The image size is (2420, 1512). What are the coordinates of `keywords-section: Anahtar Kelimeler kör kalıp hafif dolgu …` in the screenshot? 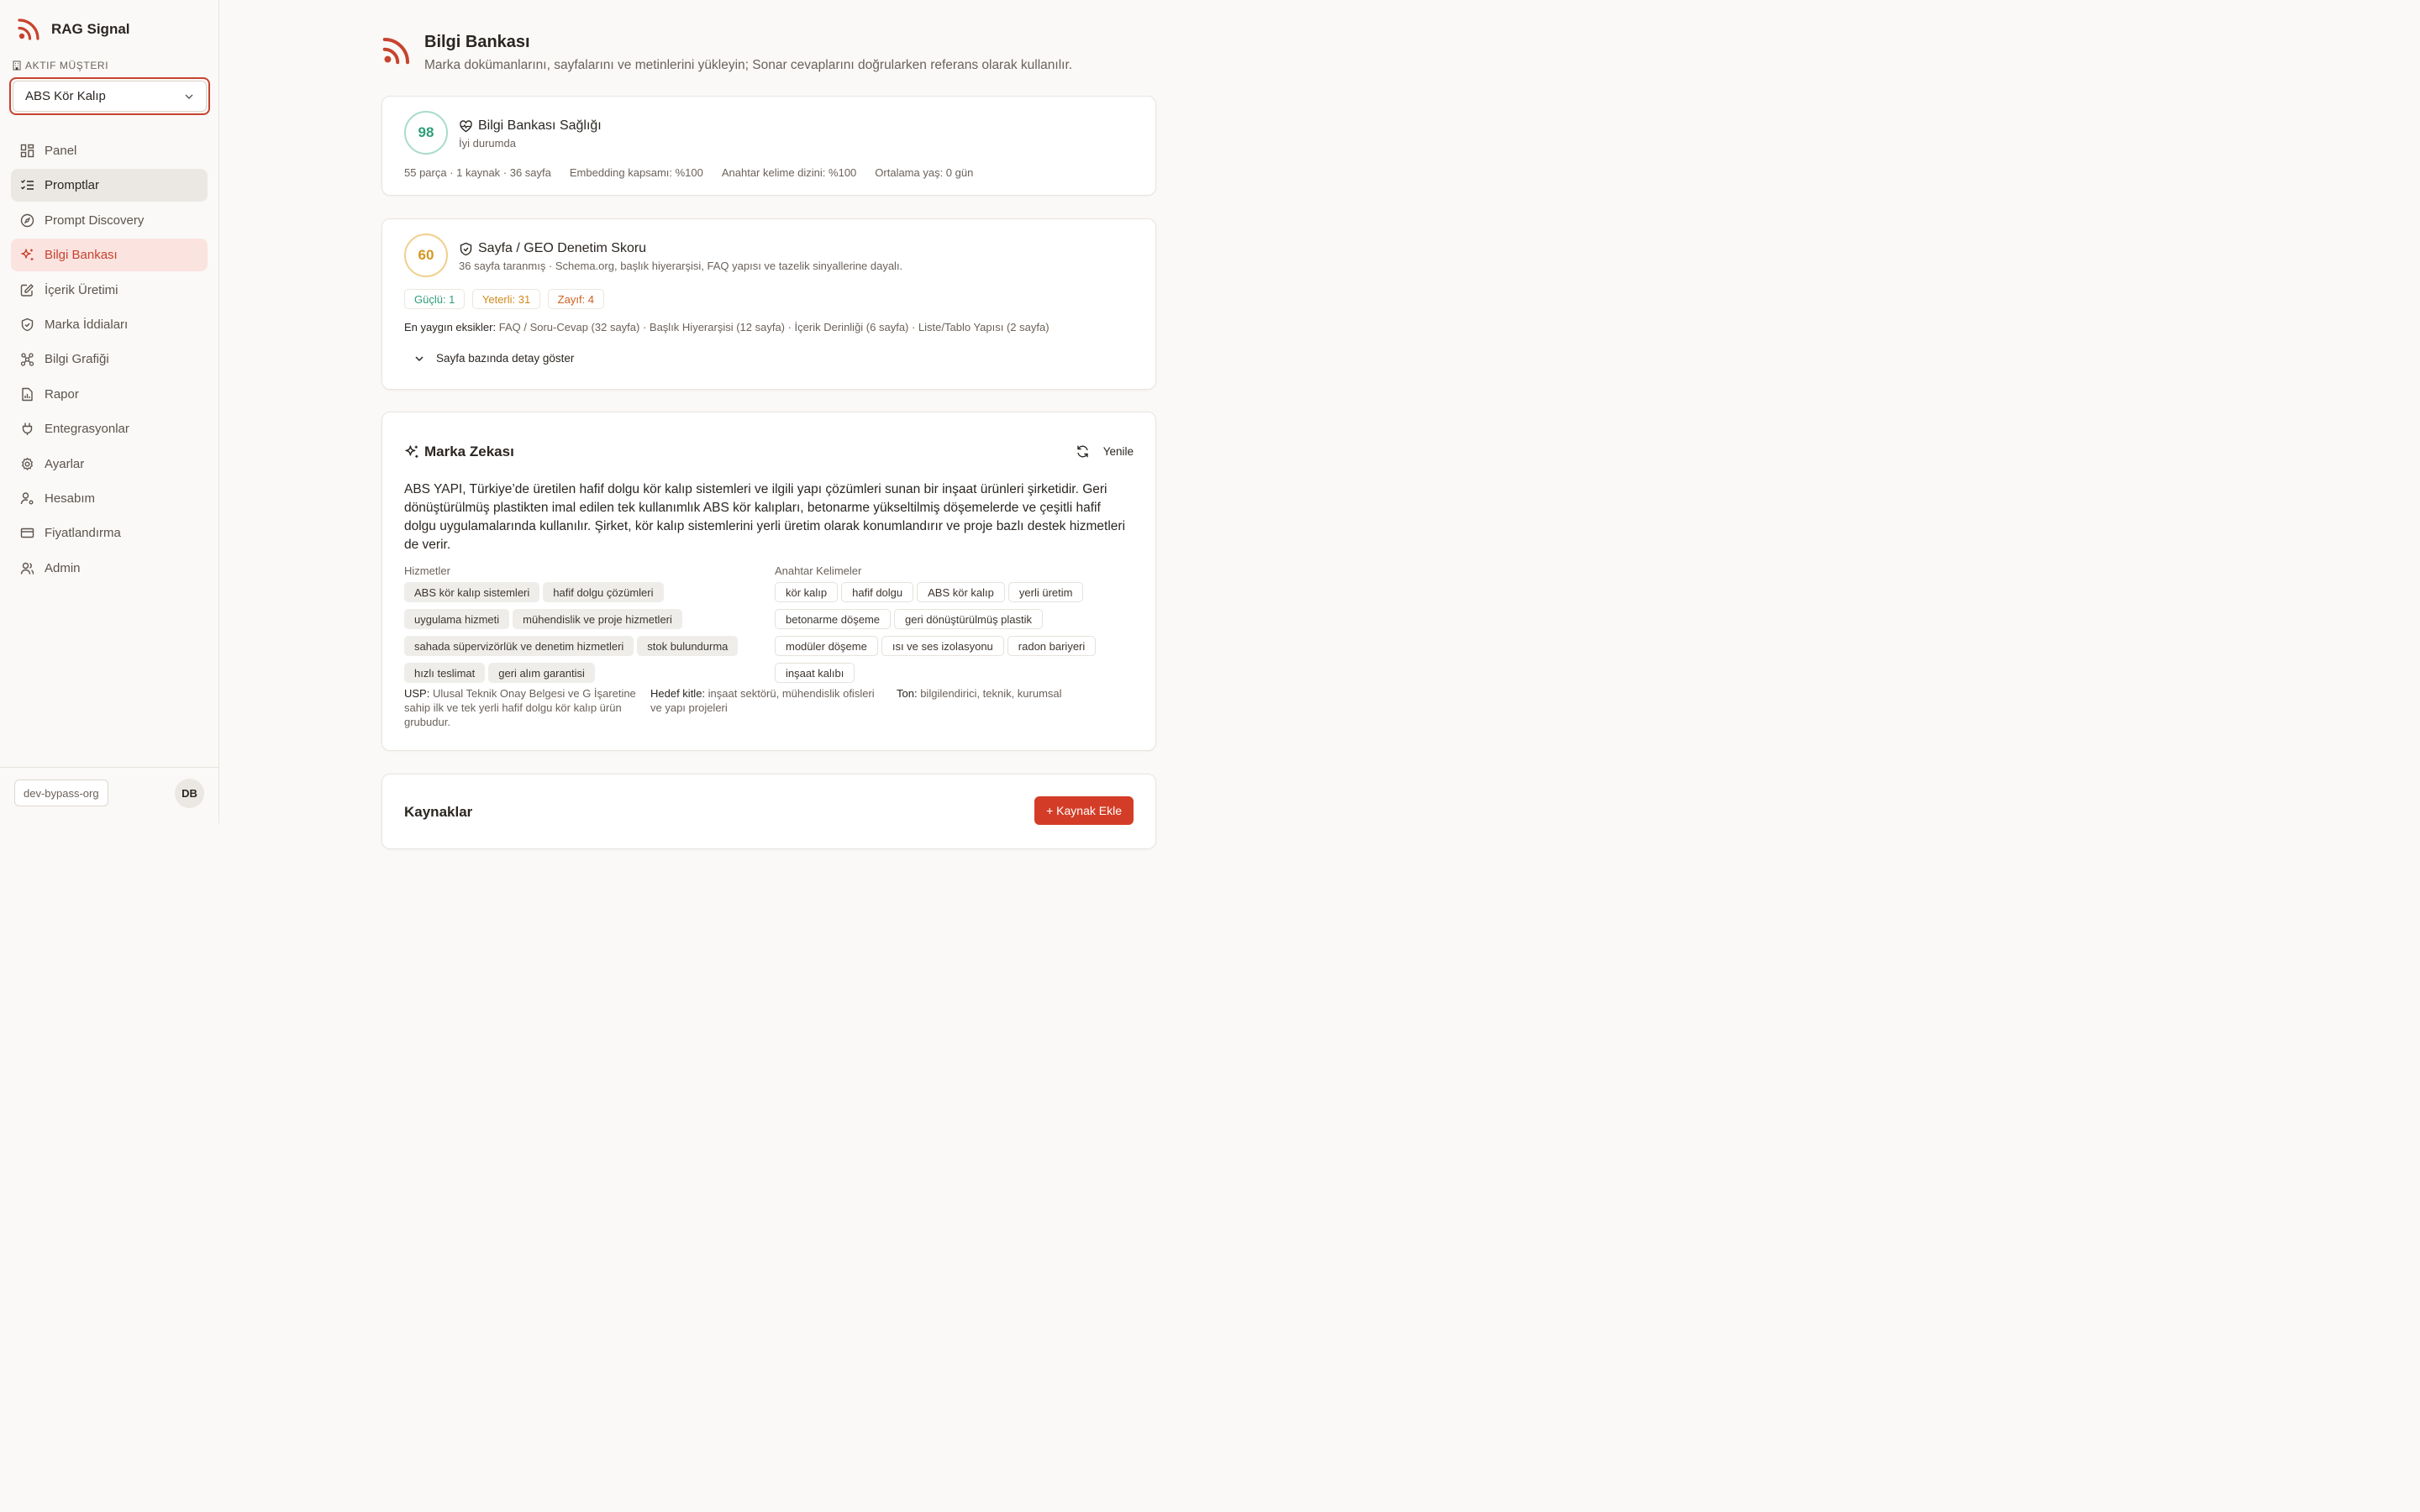 It's located at (952, 625).